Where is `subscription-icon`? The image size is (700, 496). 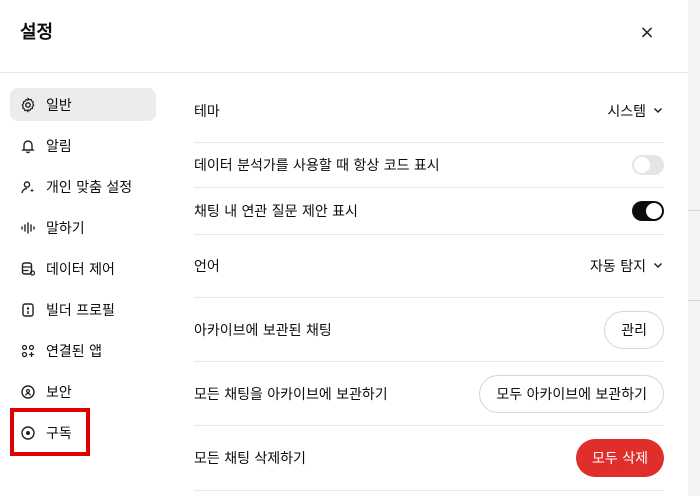
subscription-icon is located at coordinates (28, 433).